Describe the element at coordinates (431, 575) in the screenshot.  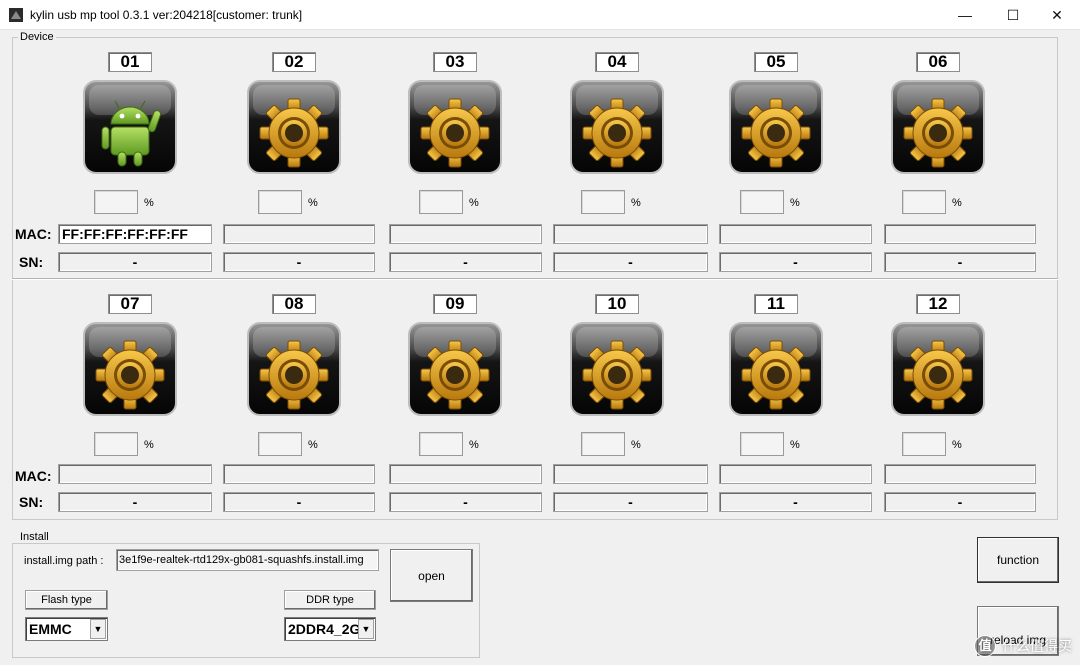
I see `open-button: open` at that location.